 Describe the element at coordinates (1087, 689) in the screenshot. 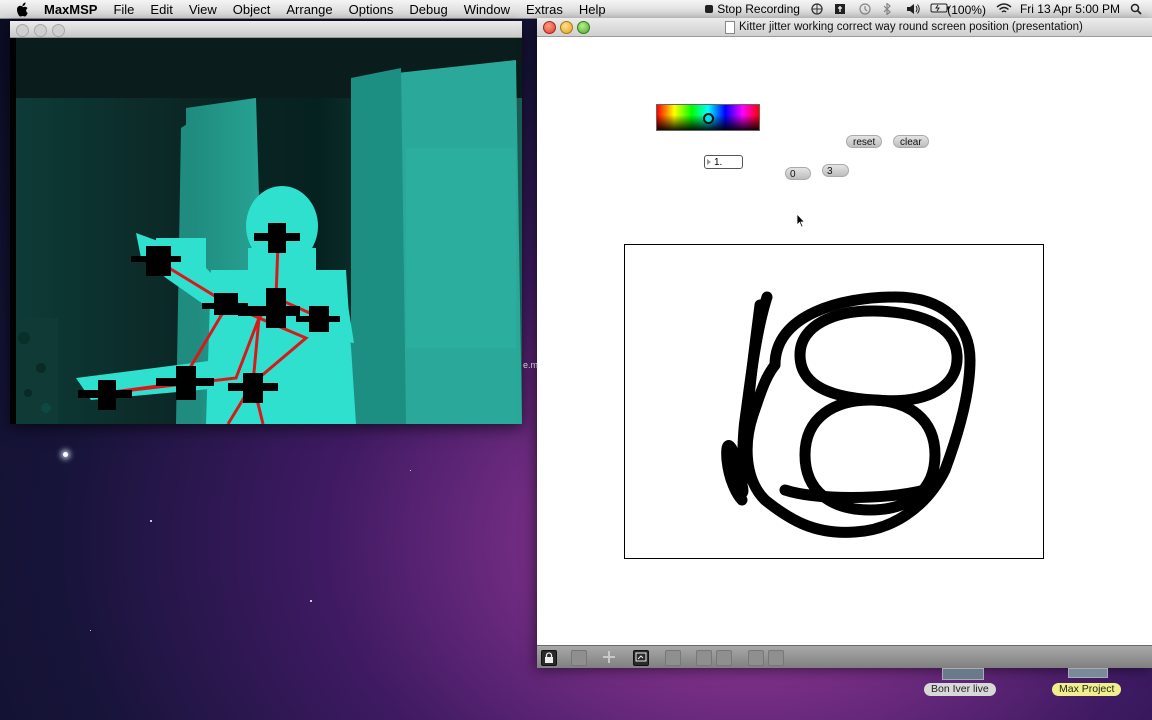

I see `dock-label-max-project: Max Project` at that location.